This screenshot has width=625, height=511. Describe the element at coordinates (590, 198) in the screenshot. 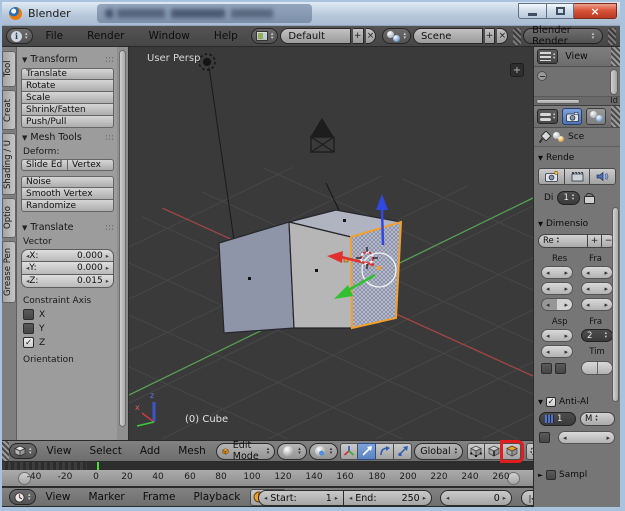

I see `display-lock-icon` at that location.